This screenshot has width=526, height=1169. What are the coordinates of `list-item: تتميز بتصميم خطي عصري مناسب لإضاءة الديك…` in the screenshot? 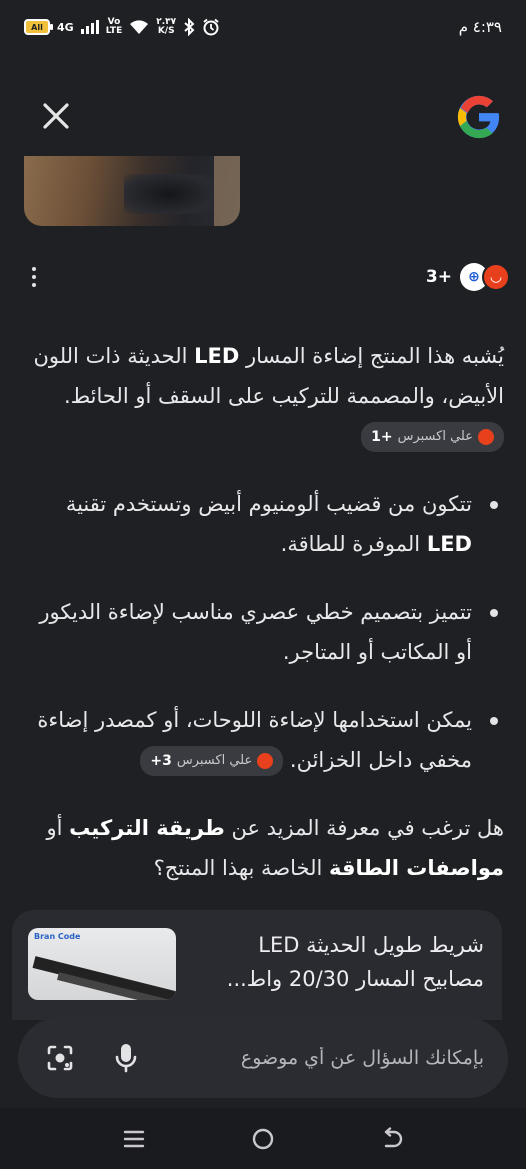 It's located at (264, 632).